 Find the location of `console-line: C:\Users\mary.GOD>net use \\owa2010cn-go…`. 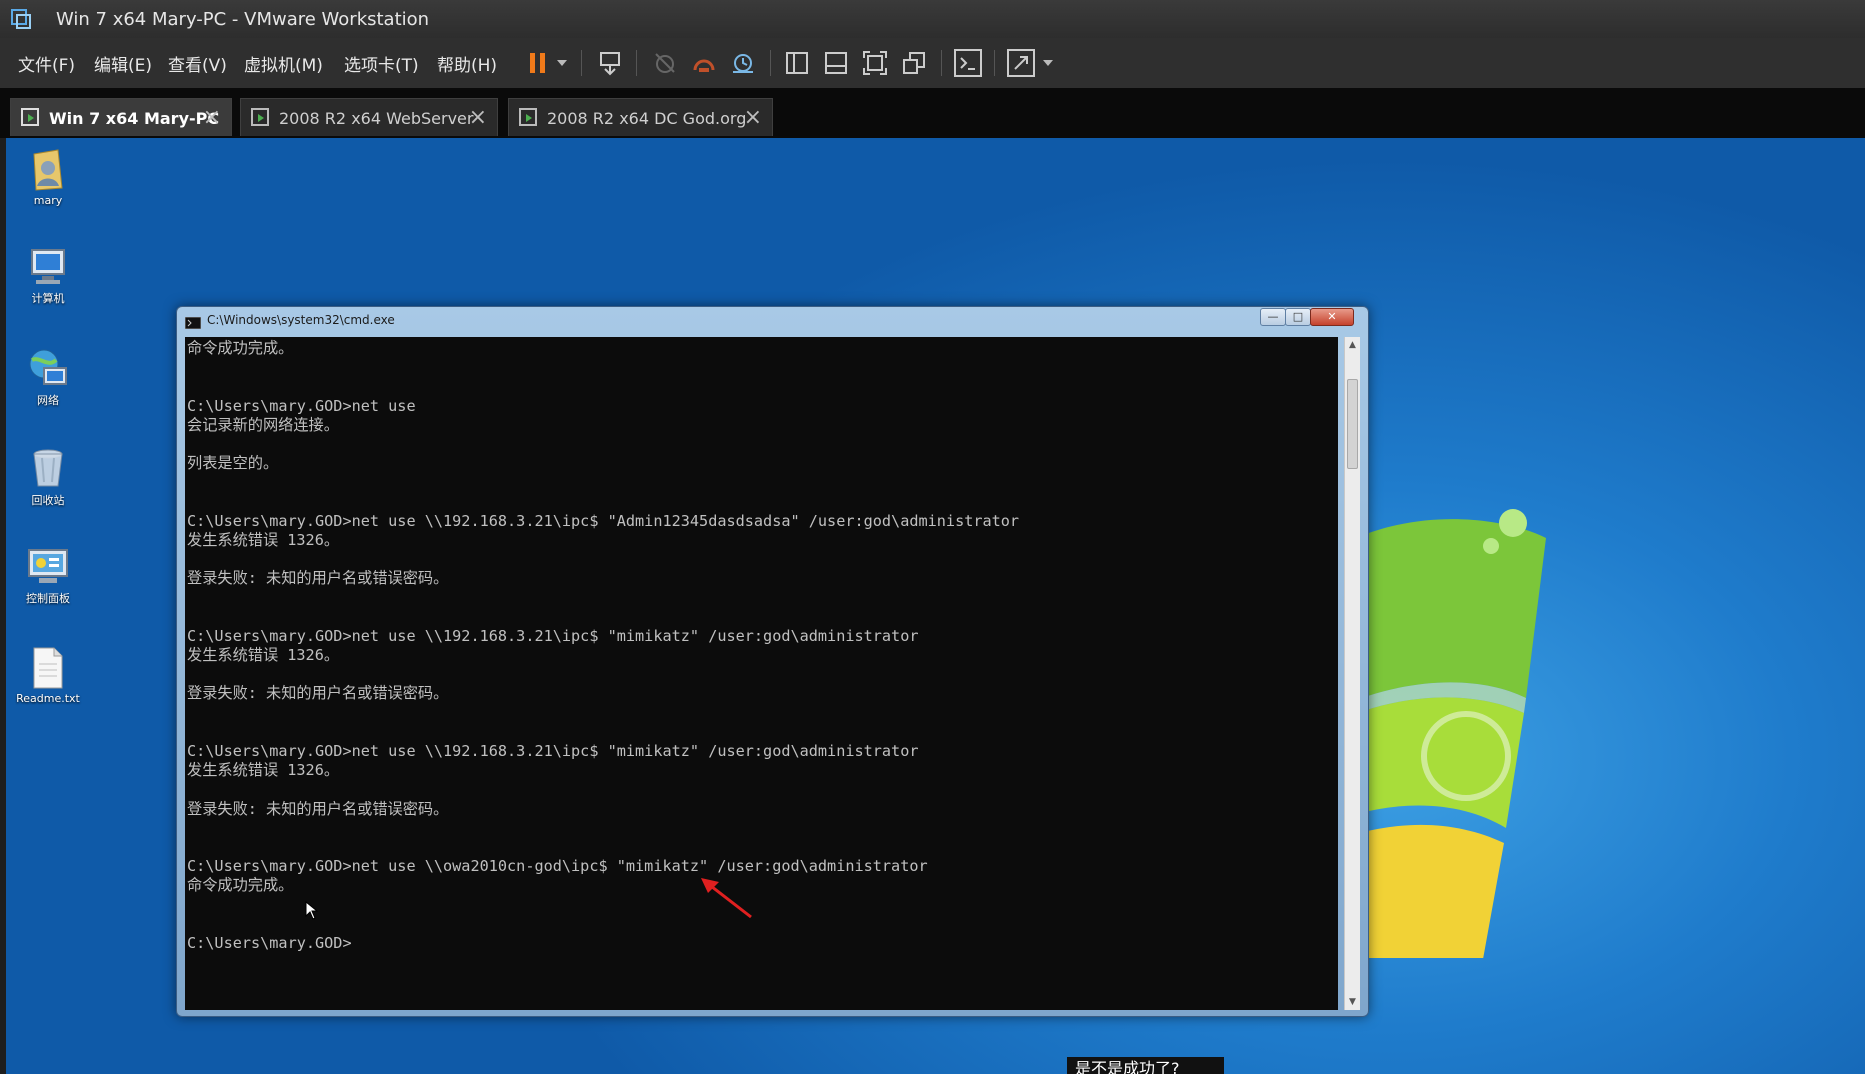

console-line: C:\Users\mary.GOD>net use \\owa2010cn-go… is located at coordinates (557, 866).